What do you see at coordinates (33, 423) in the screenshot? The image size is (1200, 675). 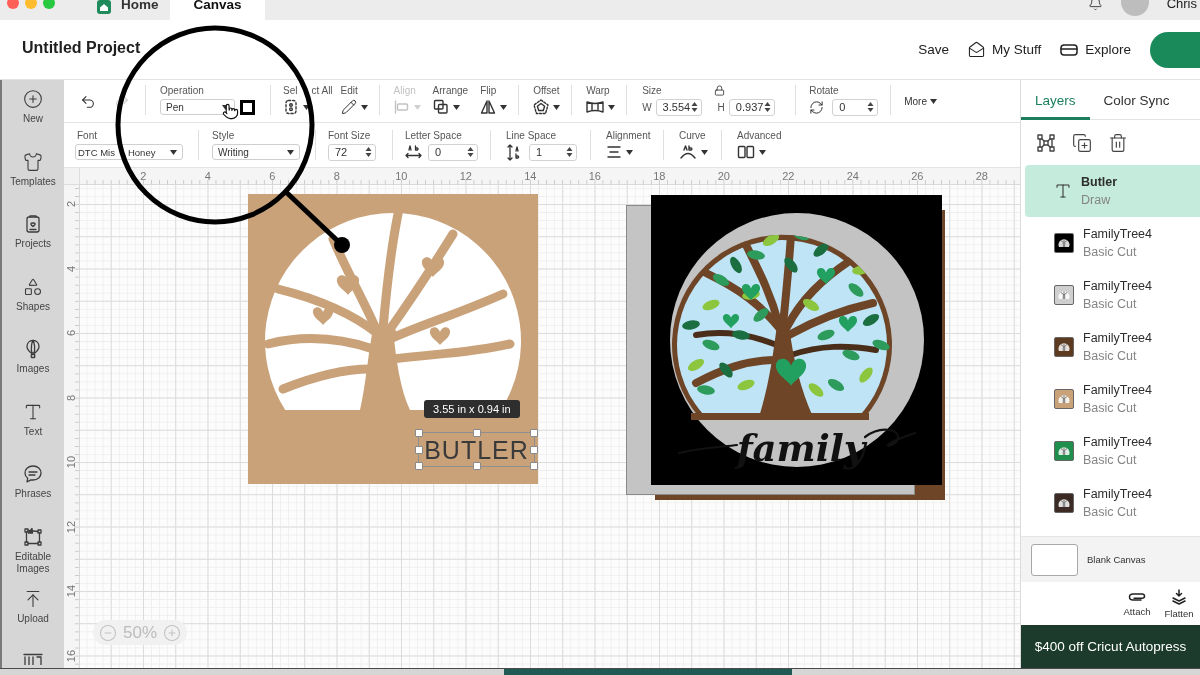 I see `sidebar-item: Text` at bounding box center [33, 423].